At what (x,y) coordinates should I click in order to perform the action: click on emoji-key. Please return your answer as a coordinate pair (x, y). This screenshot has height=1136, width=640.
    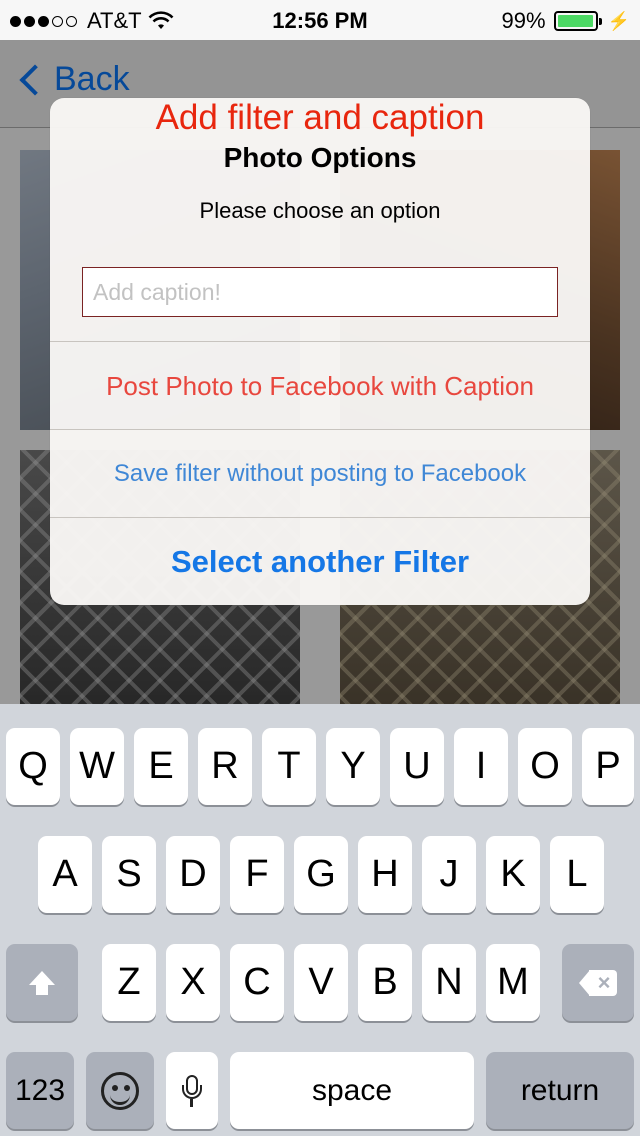
    Looking at the image, I should click on (120, 1090).